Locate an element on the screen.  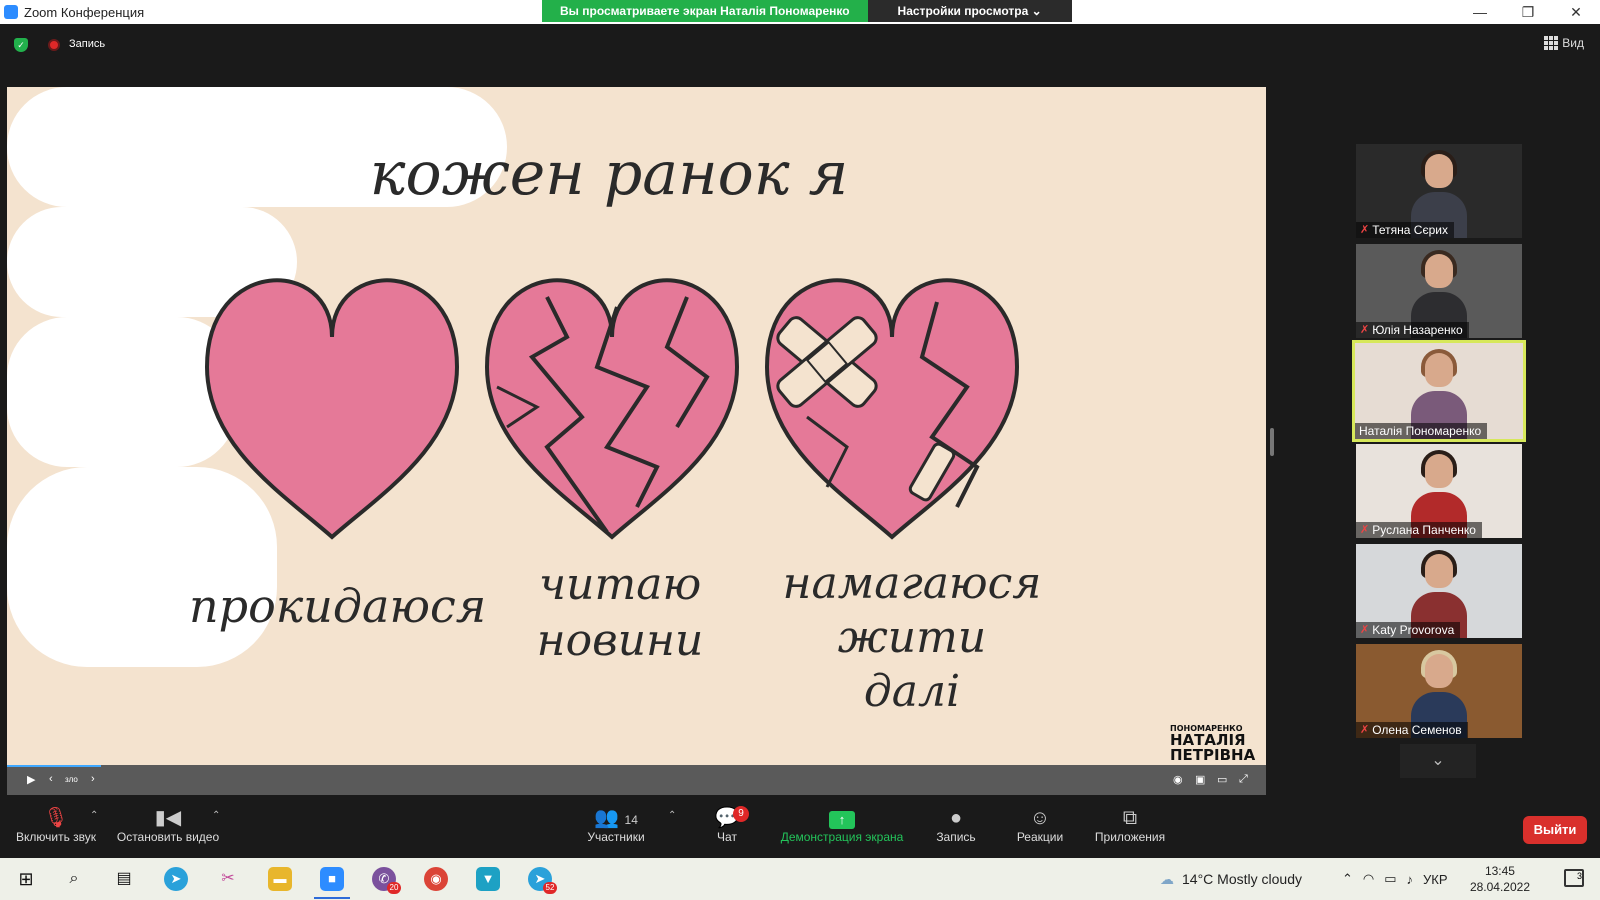
tray-expand-chevron-icon: ⌃ is located at coordinates (1347, 879).